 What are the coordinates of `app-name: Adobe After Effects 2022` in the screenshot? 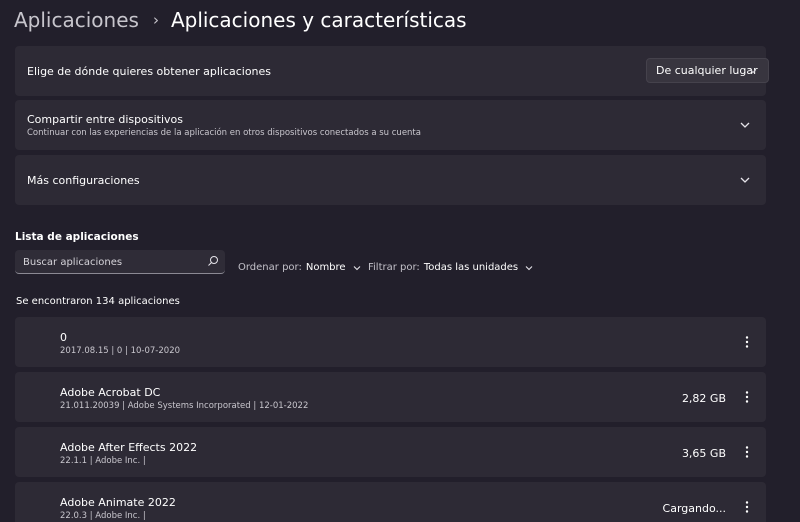 It's located at (129, 447).